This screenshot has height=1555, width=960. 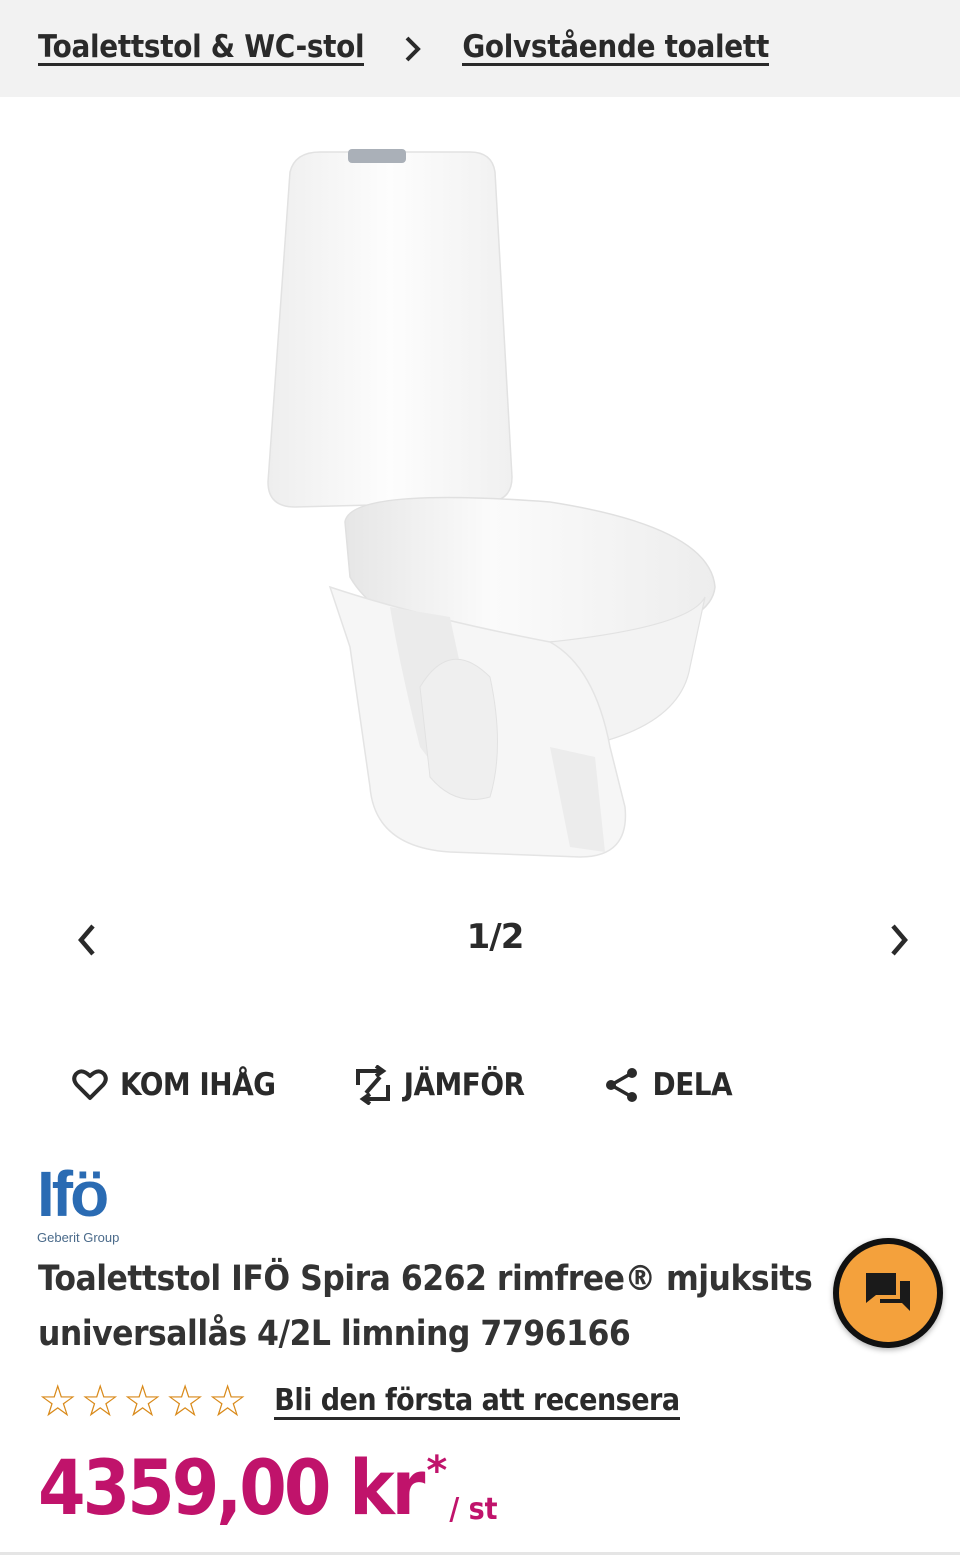 What do you see at coordinates (73, 1194) in the screenshot?
I see `brand-name: Ifö` at bounding box center [73, 1194].